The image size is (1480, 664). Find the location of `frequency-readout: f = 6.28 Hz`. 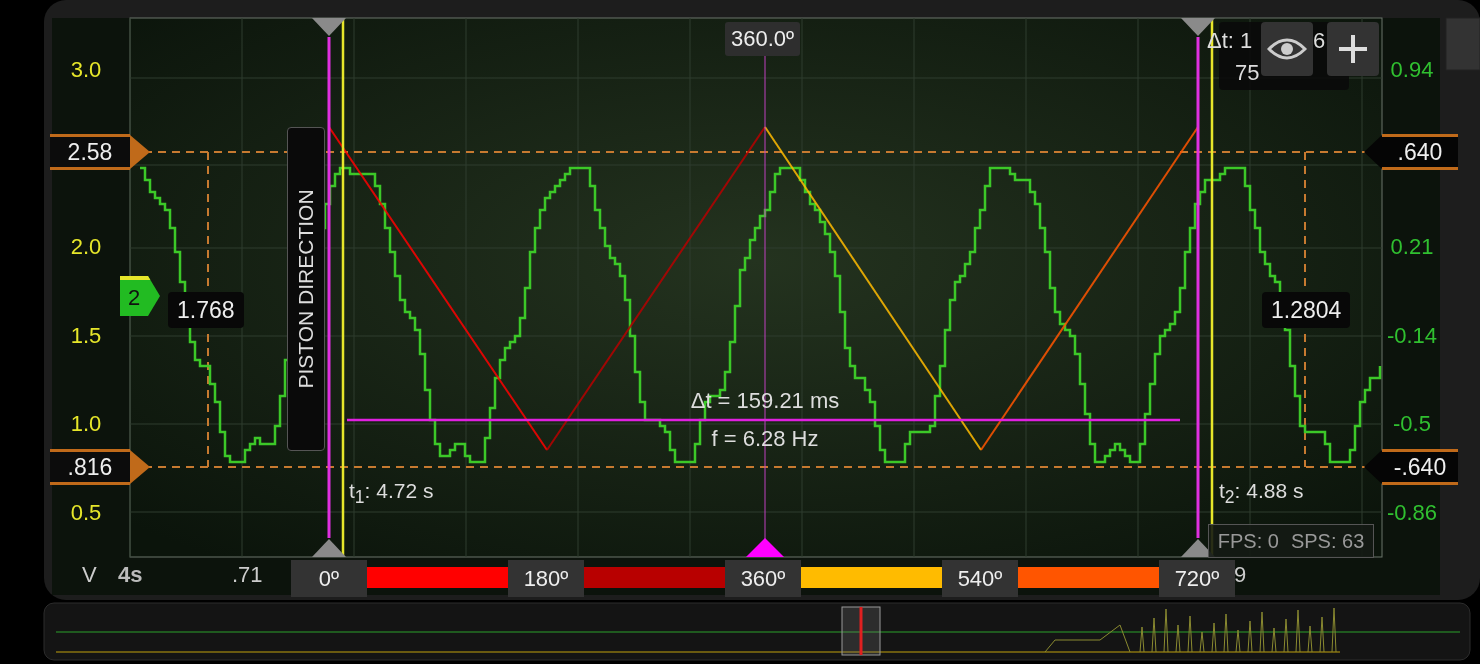

frequency-readout: f = 6.28 Hz is located at coordinates (765, 439).